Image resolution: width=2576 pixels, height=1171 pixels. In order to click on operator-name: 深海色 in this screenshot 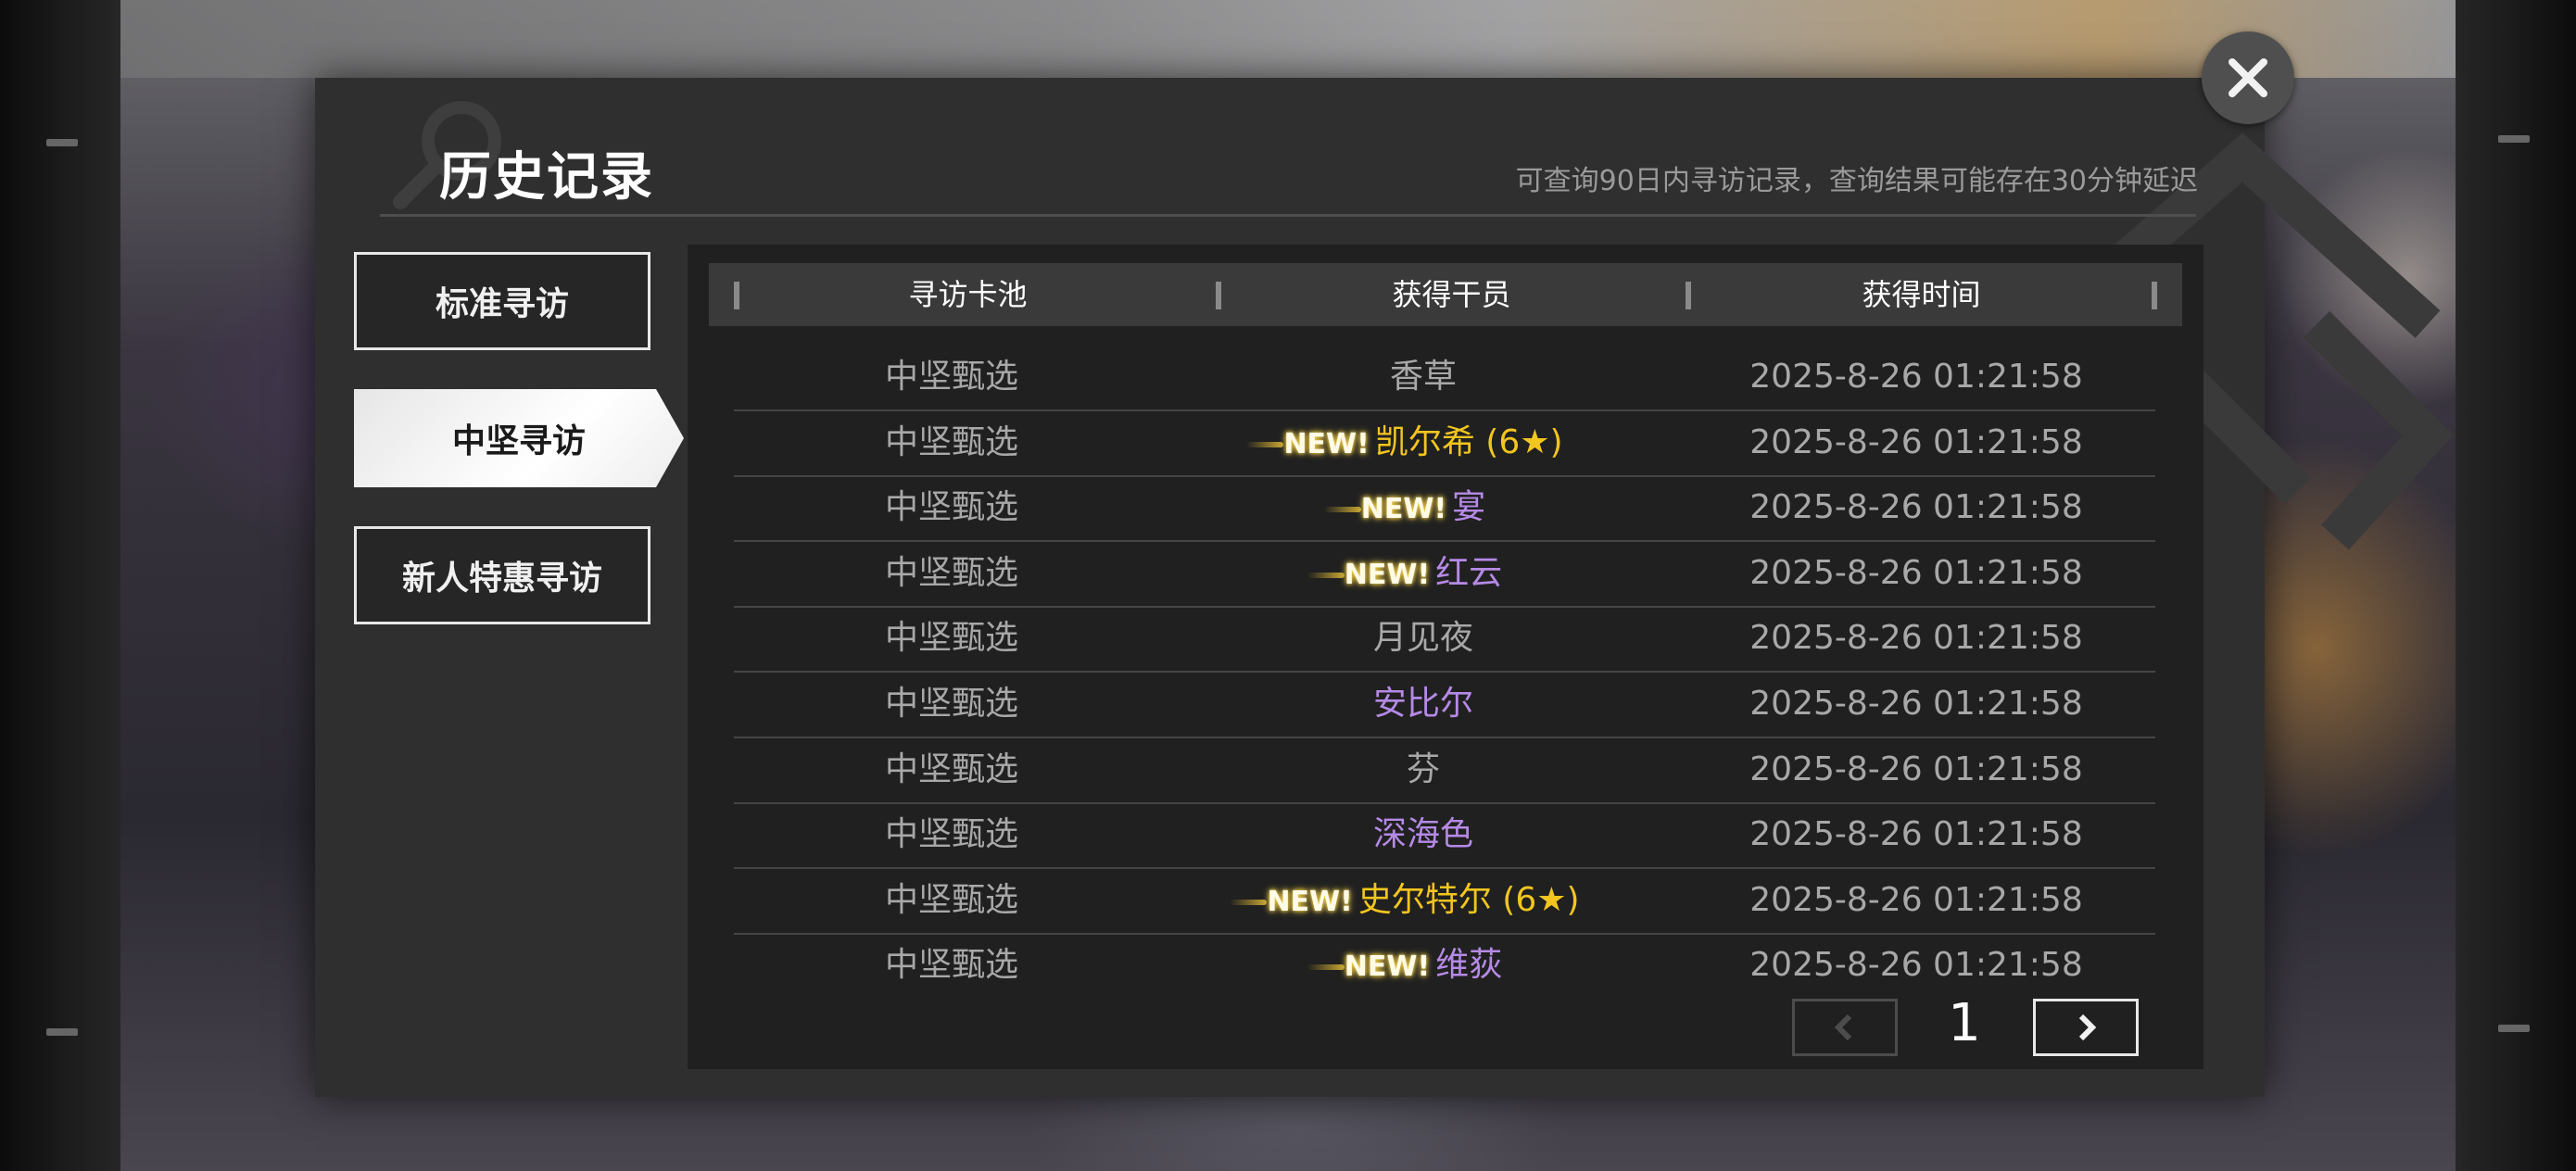, I will do `click(1422, 835)`.